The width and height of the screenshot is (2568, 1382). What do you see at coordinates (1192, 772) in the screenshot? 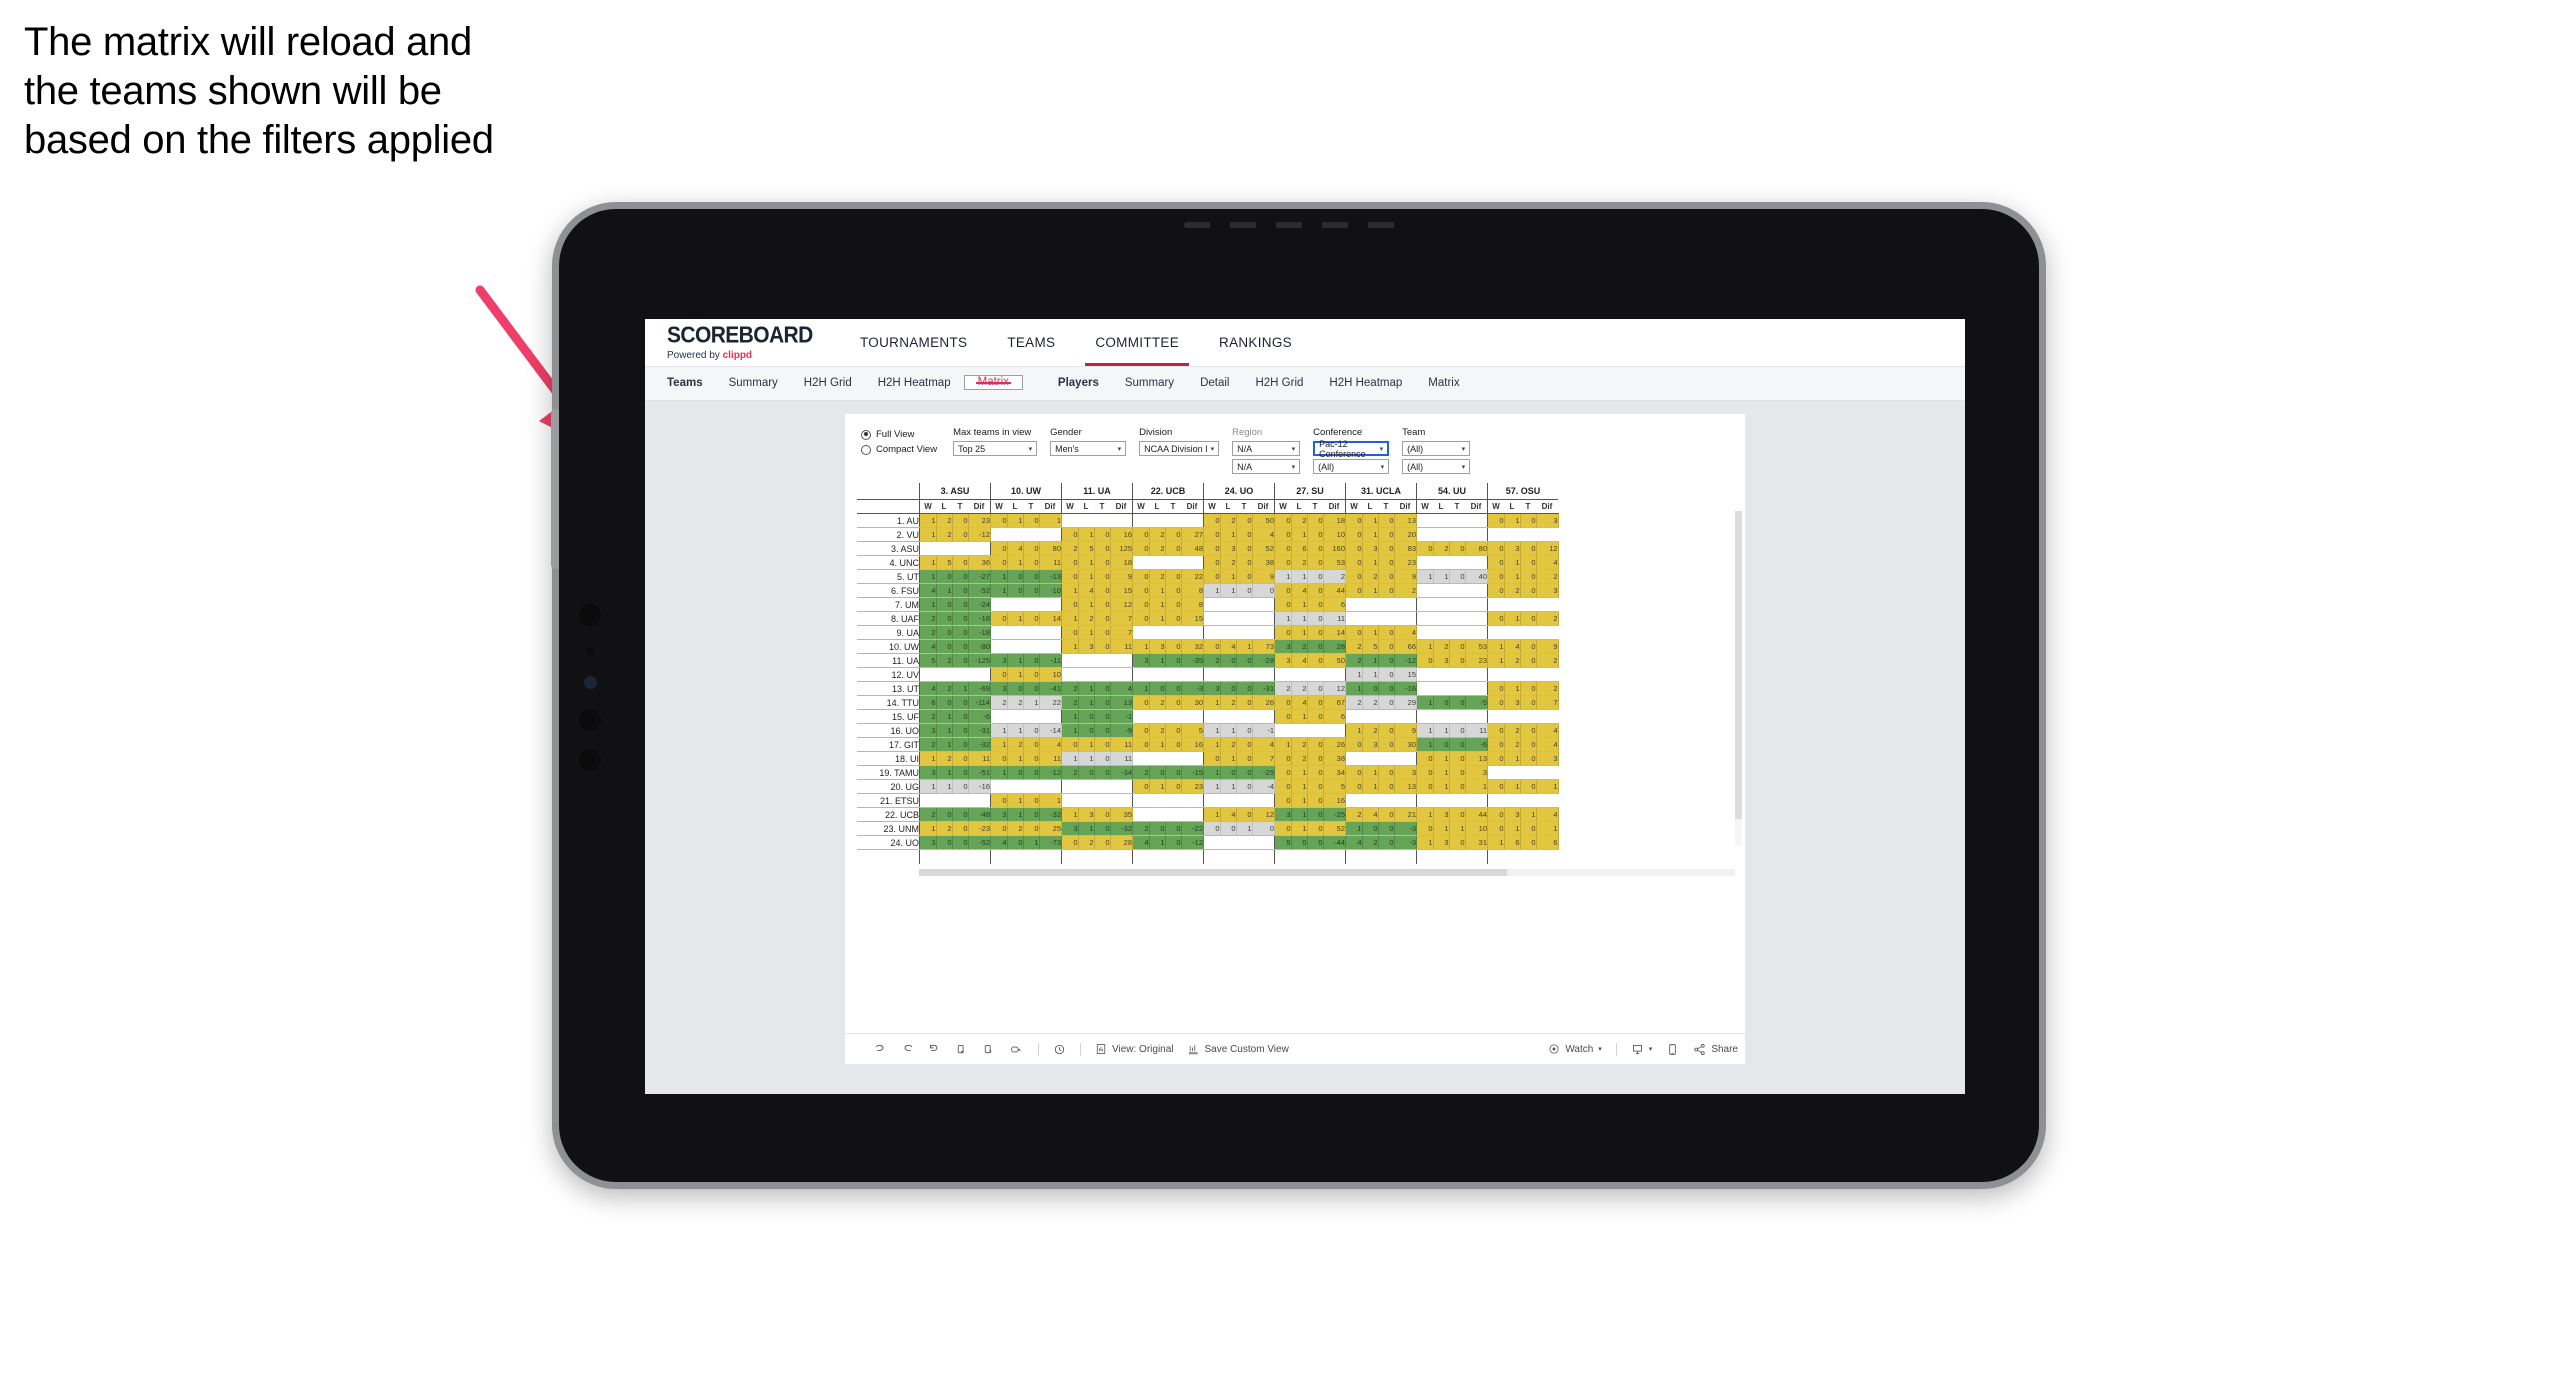
I see `matrix-cell: -15` at bounding box center [1192, 772].